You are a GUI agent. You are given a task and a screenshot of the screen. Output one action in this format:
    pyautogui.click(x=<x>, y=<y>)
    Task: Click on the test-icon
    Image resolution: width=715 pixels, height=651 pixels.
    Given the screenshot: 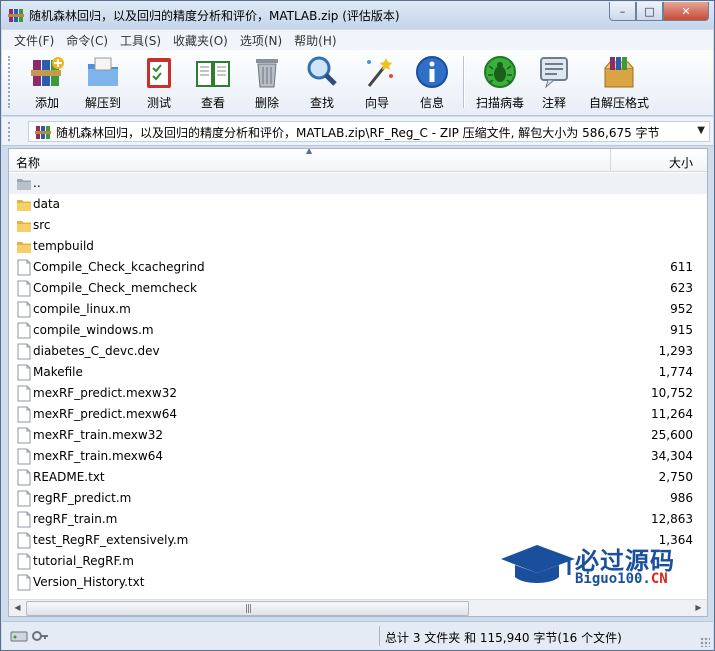 What is the action you would take?
    pyautogui.click(x=159, y=73)
    